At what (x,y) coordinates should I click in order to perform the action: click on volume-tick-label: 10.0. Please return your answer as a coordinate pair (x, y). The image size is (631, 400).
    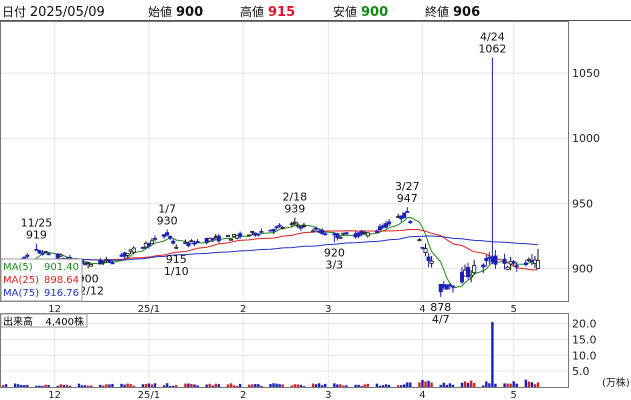
    Looking at the image, I should click on (584, 355).